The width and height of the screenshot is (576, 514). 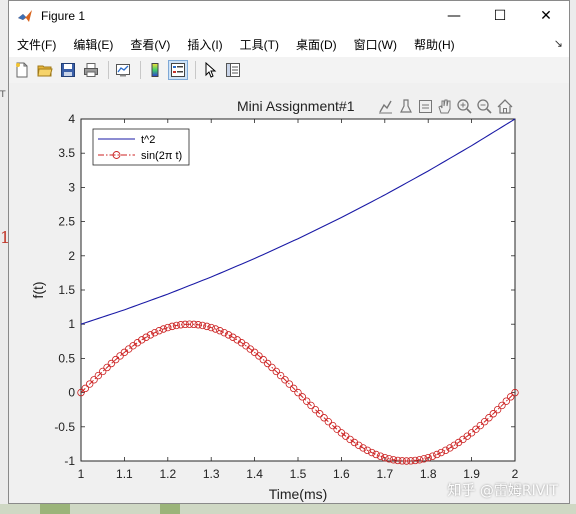 I want to click on background-window-right, so click(x=573, y=257).